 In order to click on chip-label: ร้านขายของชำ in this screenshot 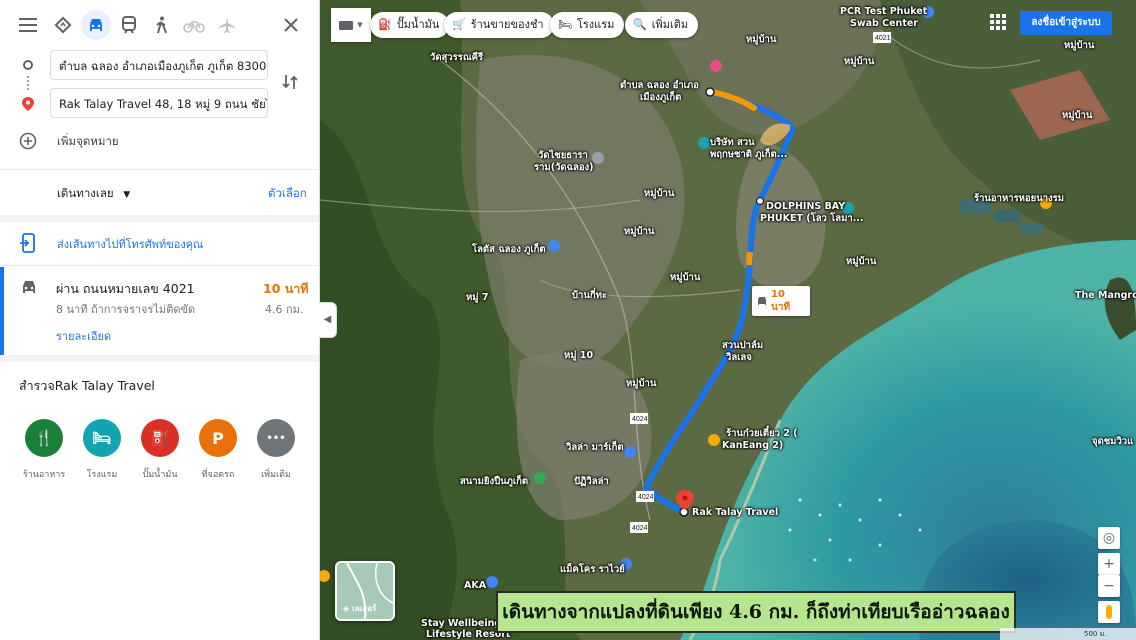, I will do `click(507, 24)`.